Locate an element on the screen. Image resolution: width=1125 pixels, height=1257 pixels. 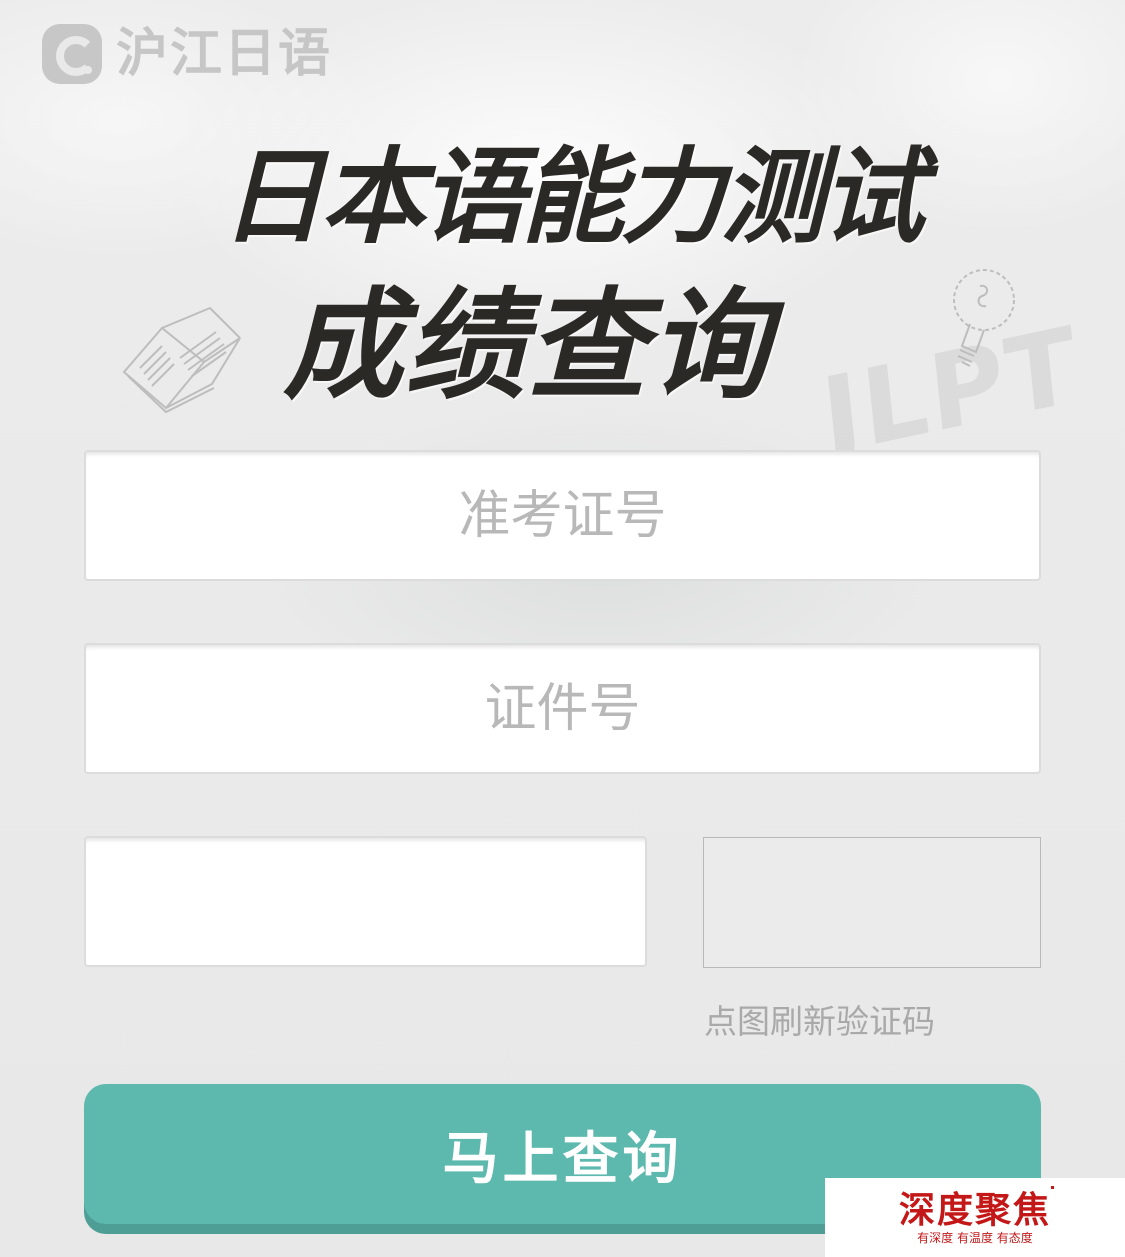
watermark-badge: 深度聚焦 有深度 有温度 有态度 is located at coordinates (975, 1217).